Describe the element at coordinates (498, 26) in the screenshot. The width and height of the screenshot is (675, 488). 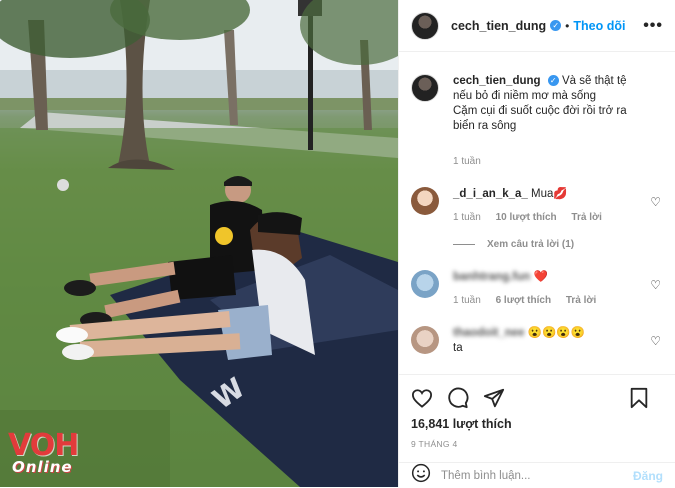
I see `author-username: cech_tien_dung` at that location.